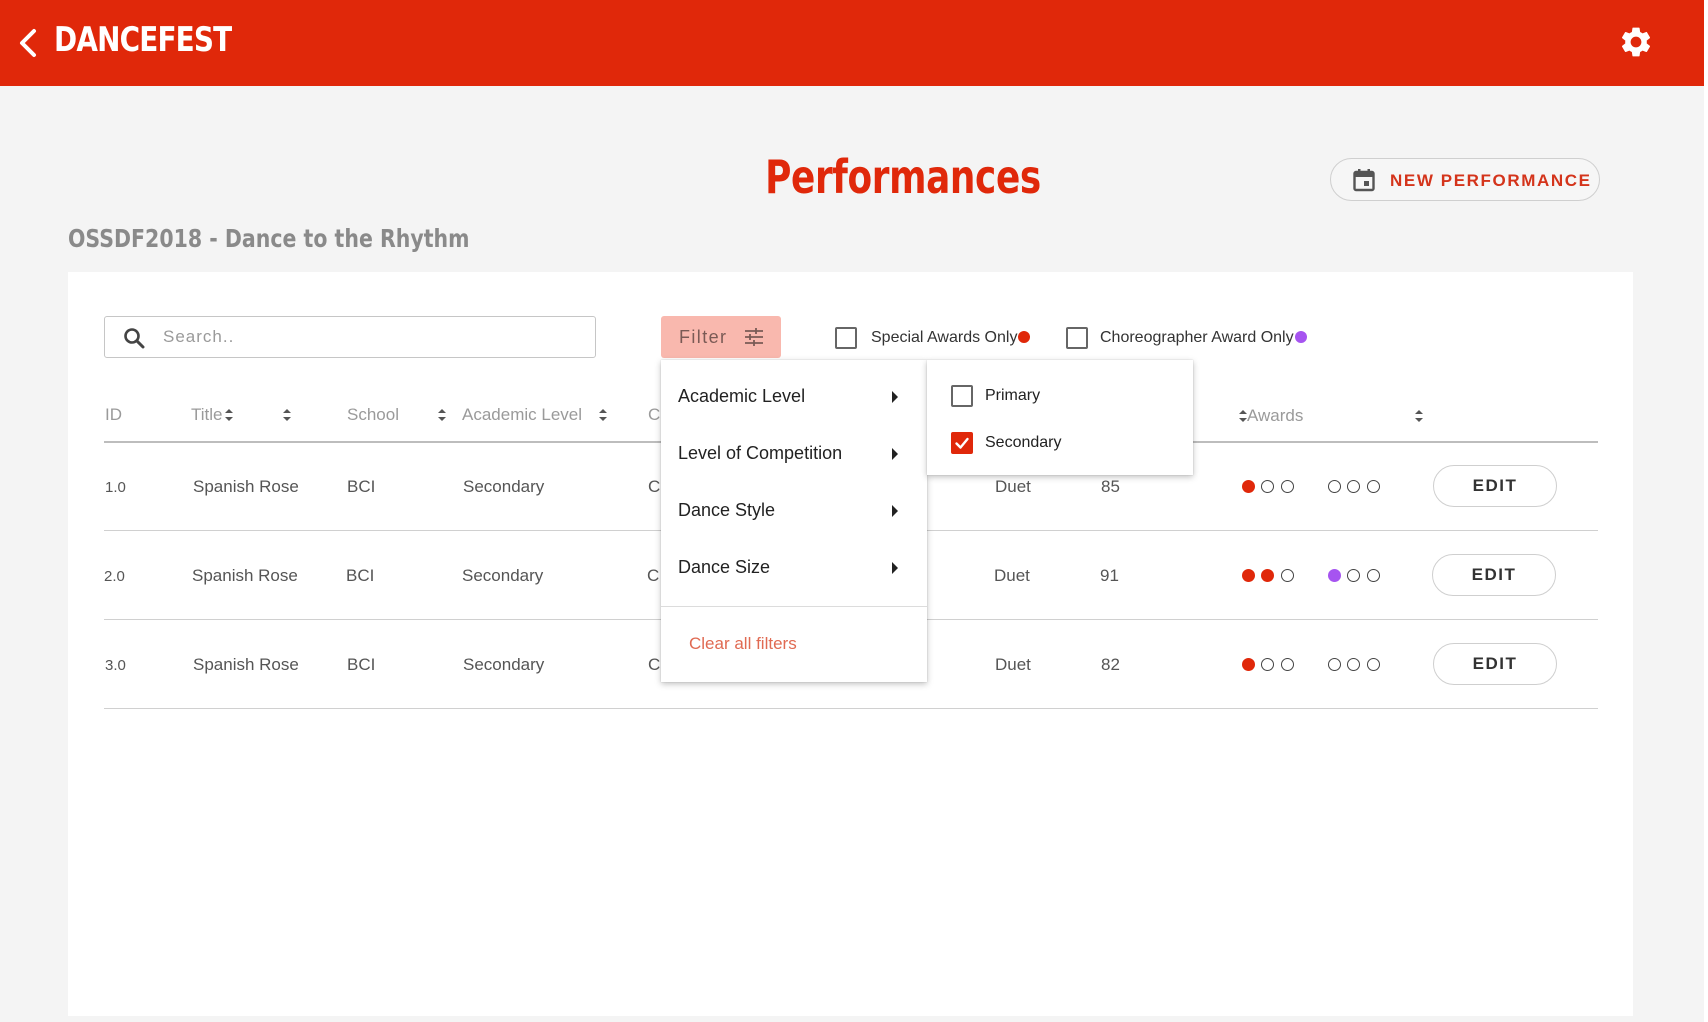 The height and width of the screenshot is (1022, 1708). I want to click on chevron-left-icon, so click(28, 43).